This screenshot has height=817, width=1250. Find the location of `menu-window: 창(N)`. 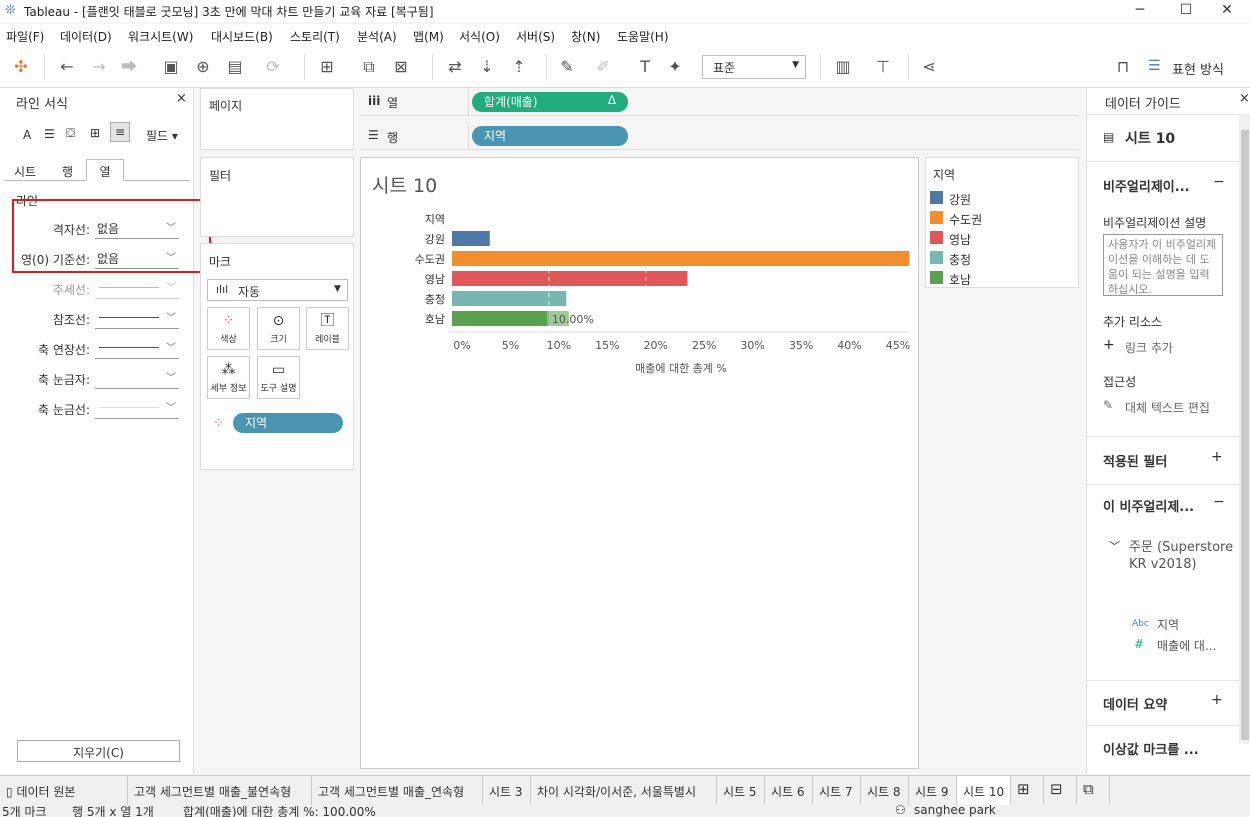

menu-window: 창(N) is located at coordinates (585, 36).